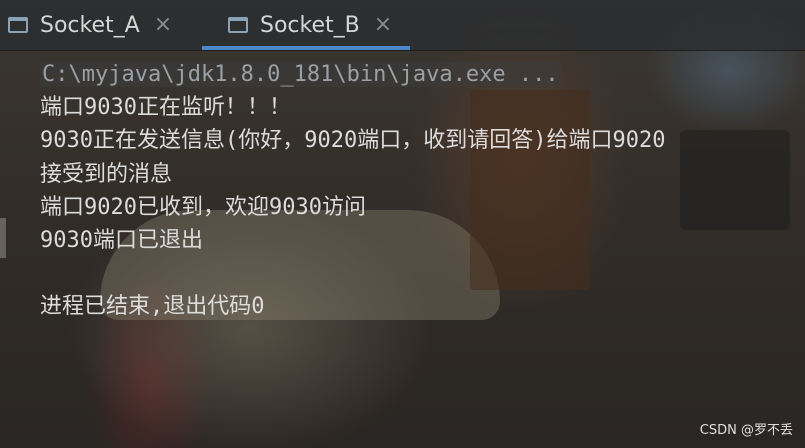 The width and height of the screenshot is (805, 448). I want to click on tab-bar: Socket_A × Socket_B ×, so click(402, 25).